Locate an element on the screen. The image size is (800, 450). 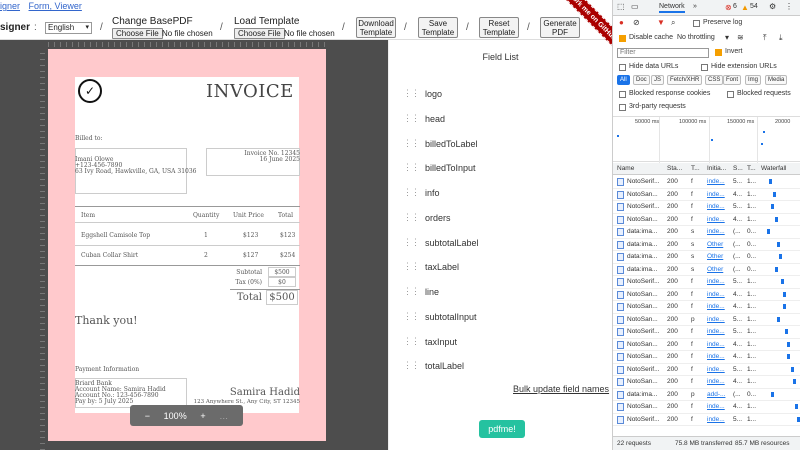
shop-name: Samira Hadid is located at coordinates (249, 392).